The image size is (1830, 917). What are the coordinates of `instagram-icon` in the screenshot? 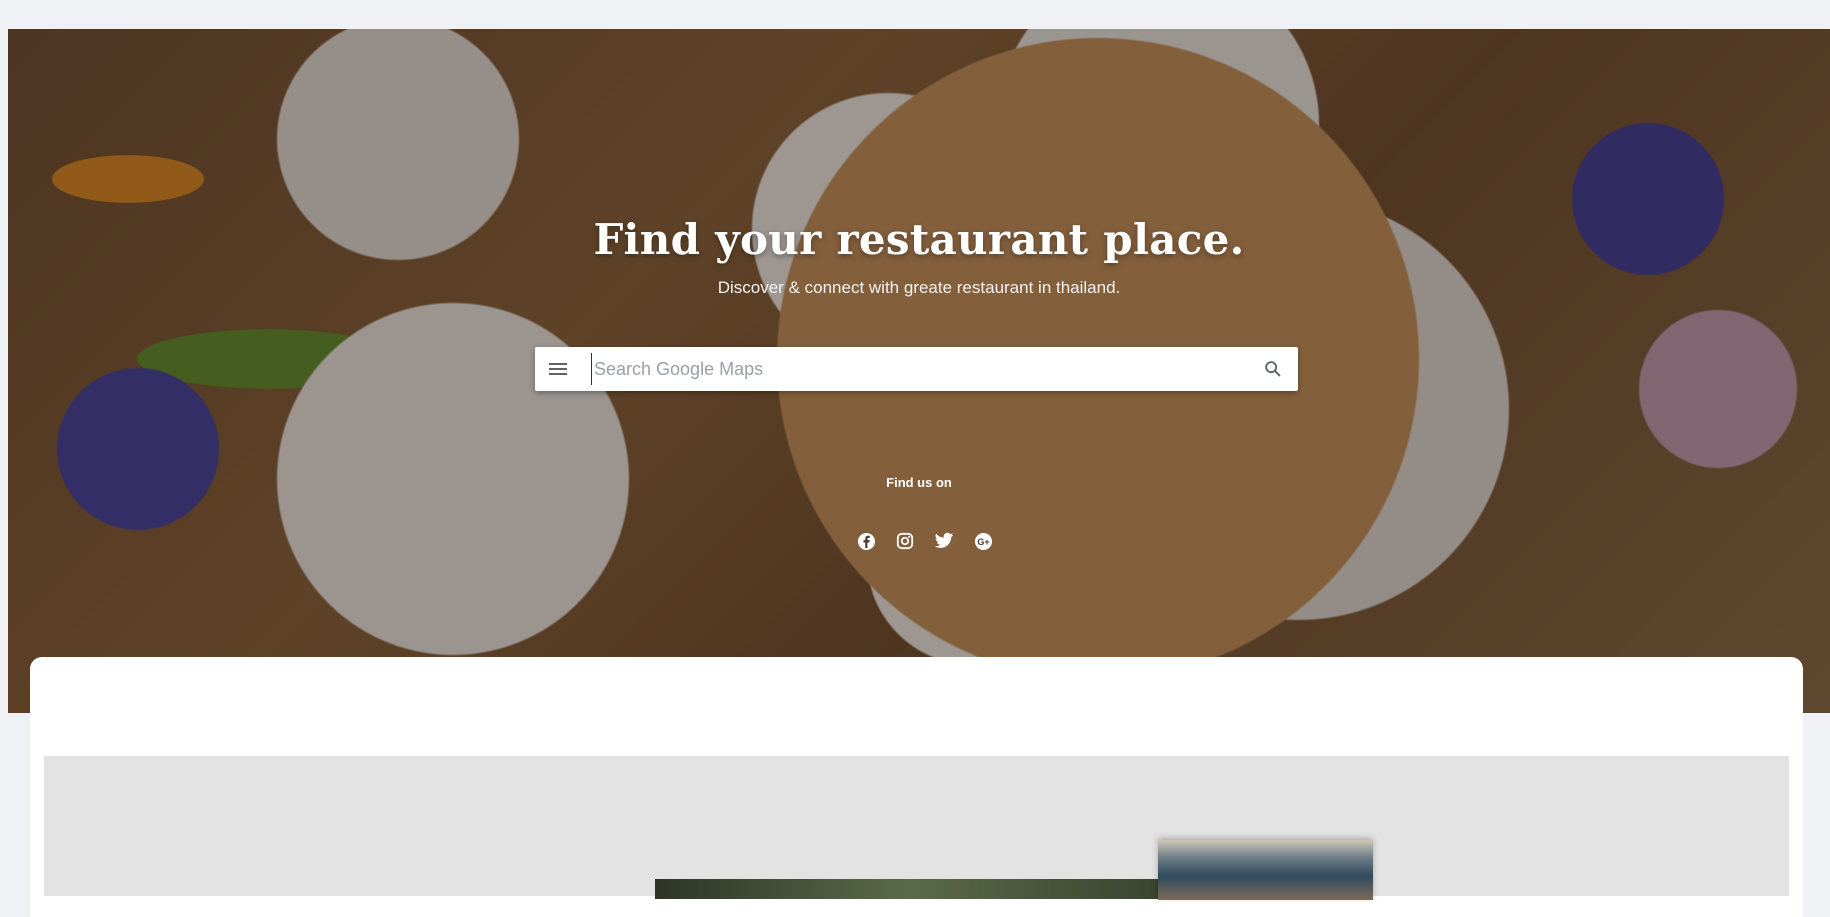 It's located at (905, 541).